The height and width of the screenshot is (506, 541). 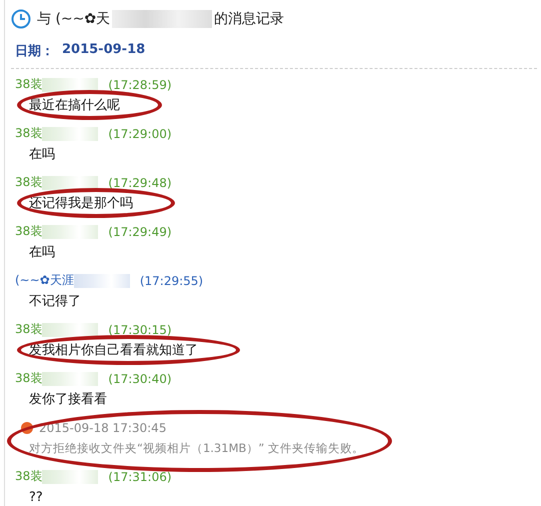 What do you see at coordinates (172, 281) in the screenshot?
I see `message-time: (17:29:55)` at bounding box center [172, 281].